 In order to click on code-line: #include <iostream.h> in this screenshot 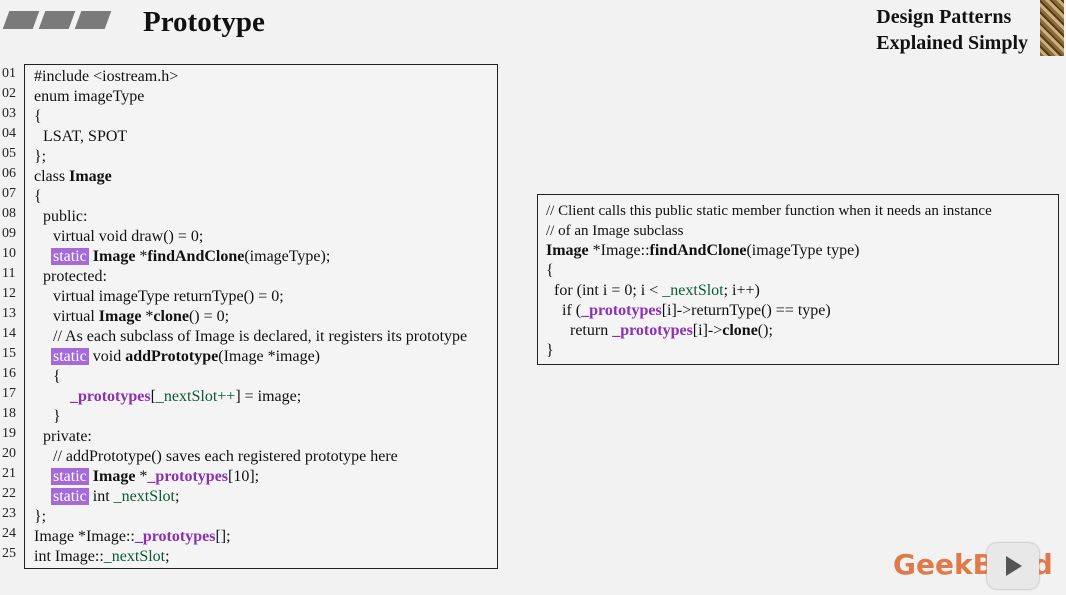, I will do `click(106, 76)`.